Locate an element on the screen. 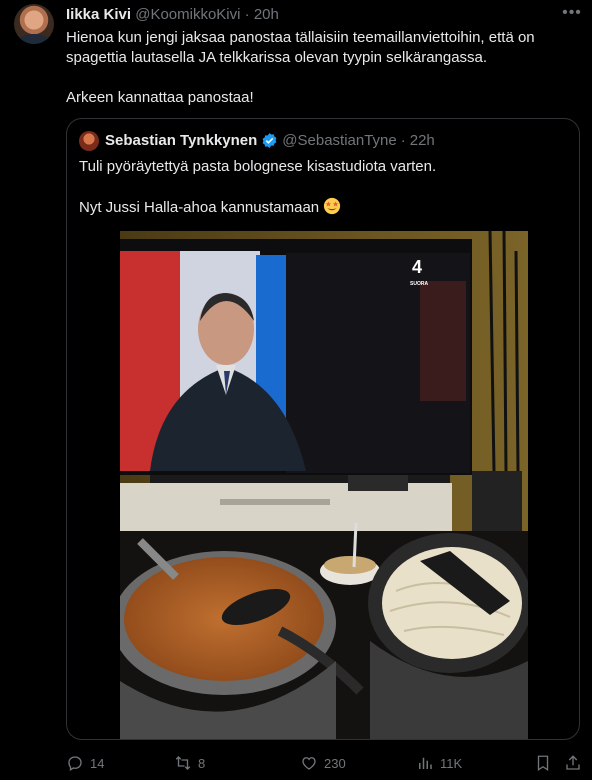 Image resolution: width=592 pixels, height=780 pixels. share-button is located at coordinates (576, 763).